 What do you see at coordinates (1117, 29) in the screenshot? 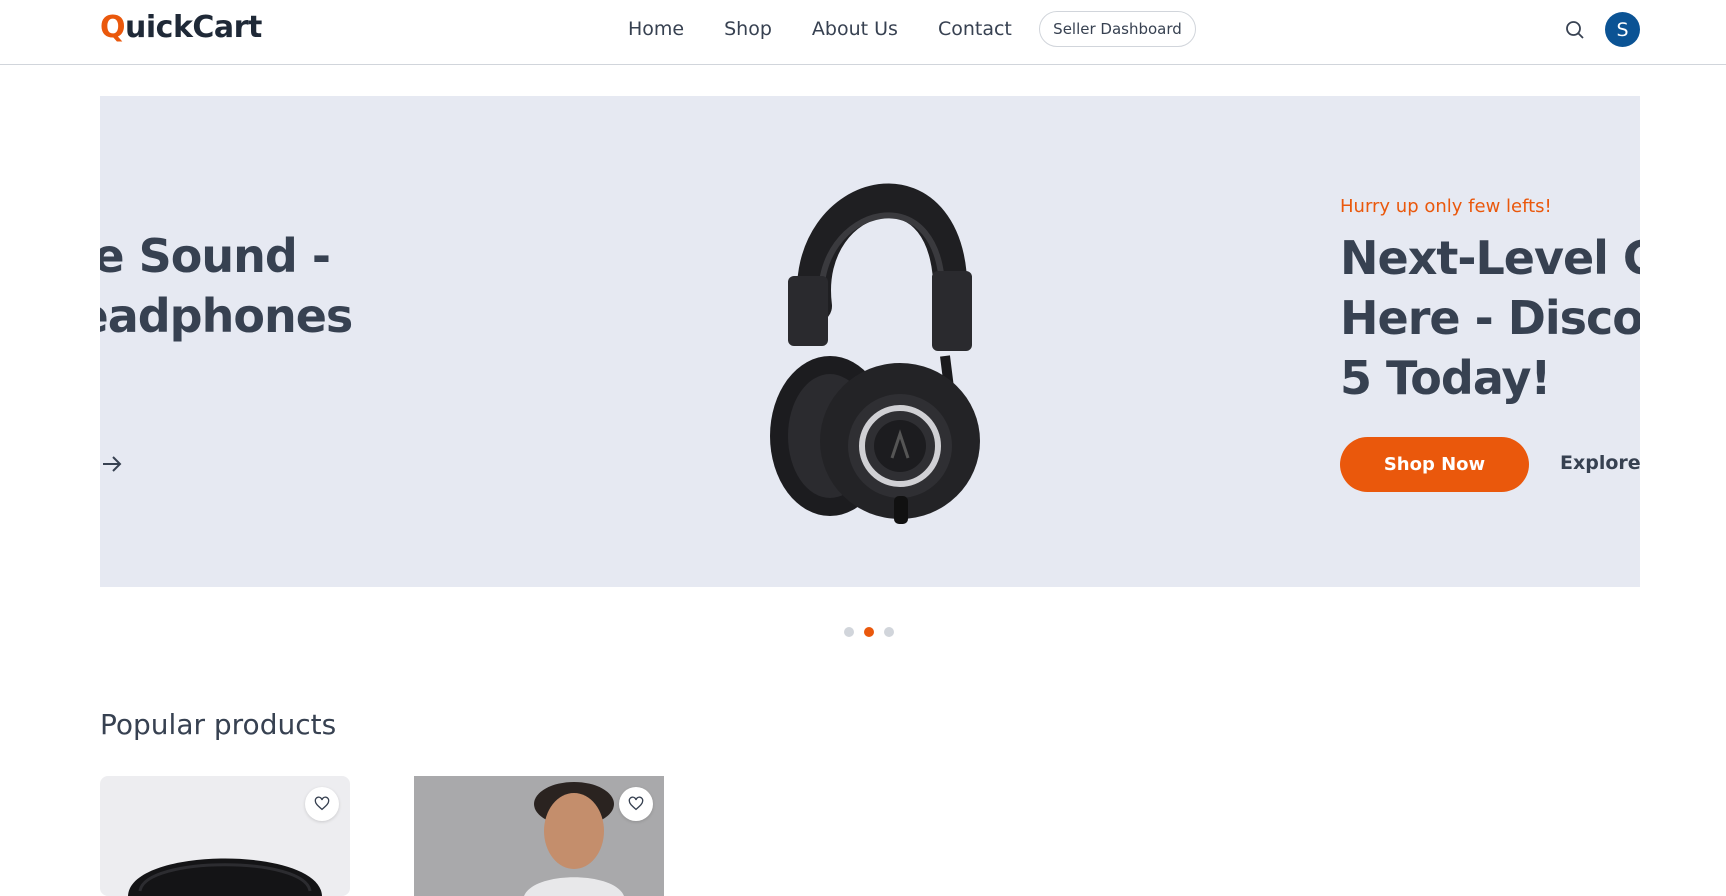
I see `seller-dashboard-button: Seller Dashboard` at bounding box center [1117, 29].